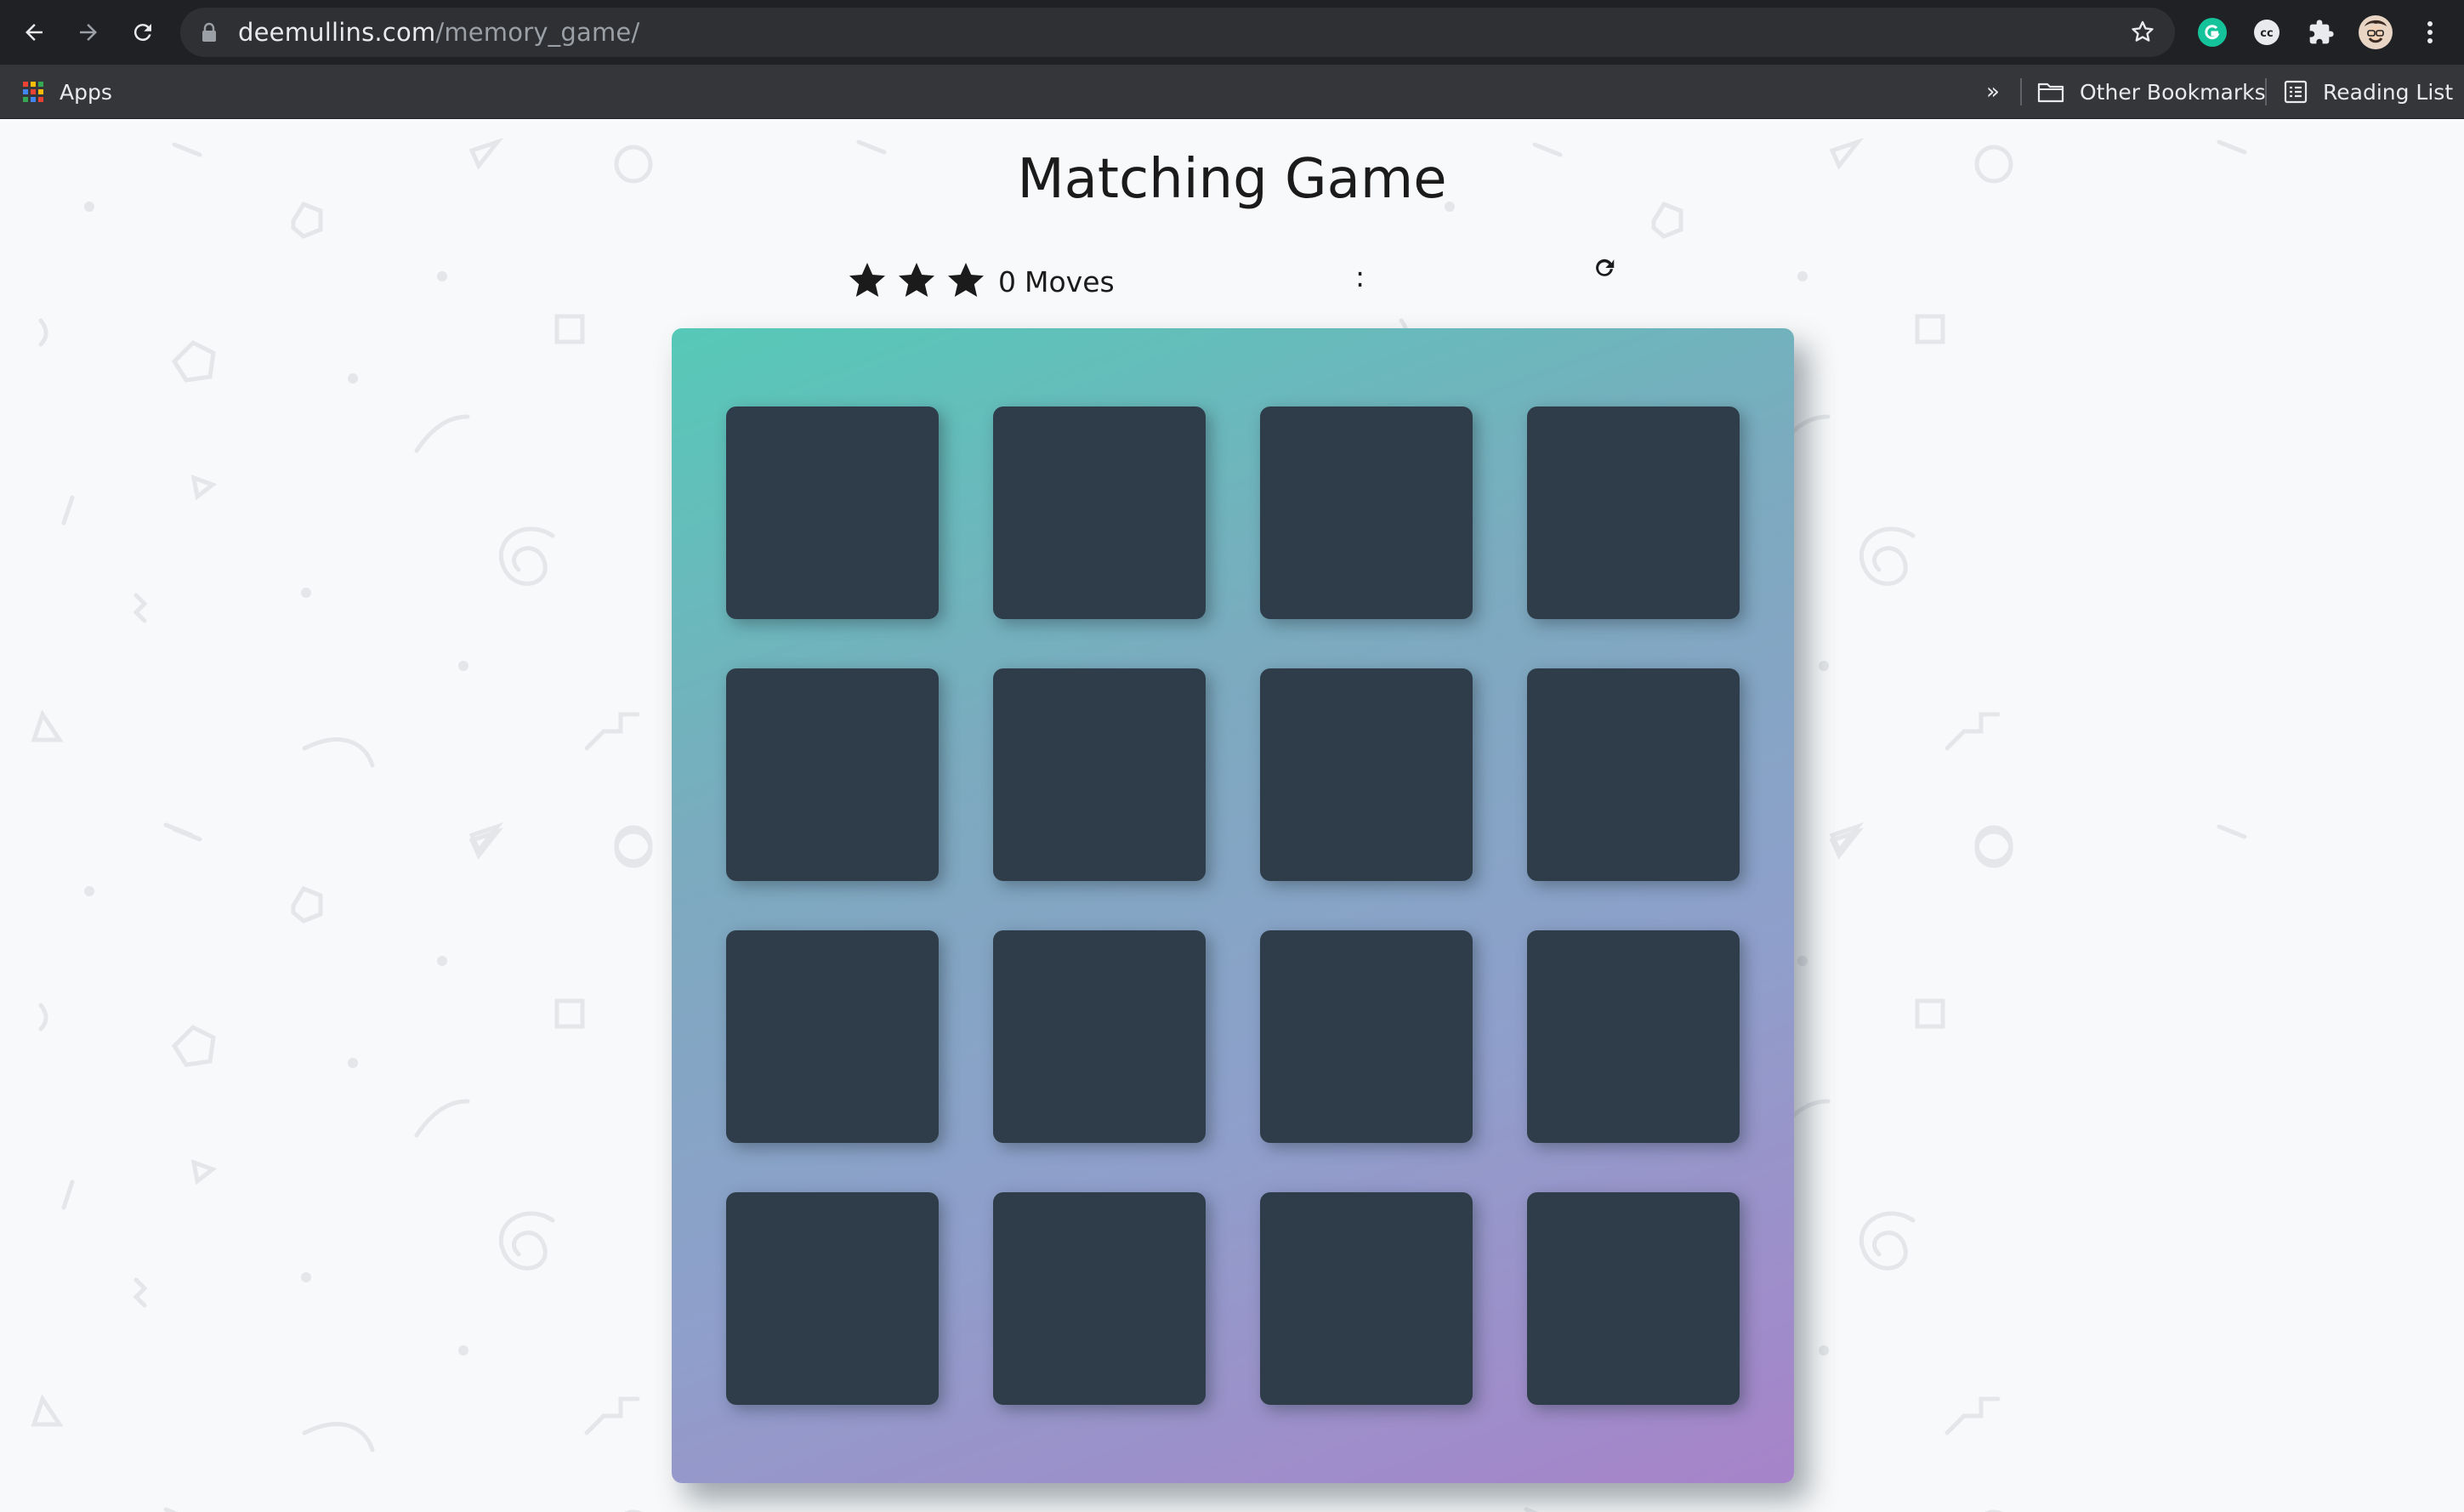 Image resolution: width=2464 pixels, height=1512 pixels. I want to click on moves-counter: 0 Moves, so click(1060, 281).